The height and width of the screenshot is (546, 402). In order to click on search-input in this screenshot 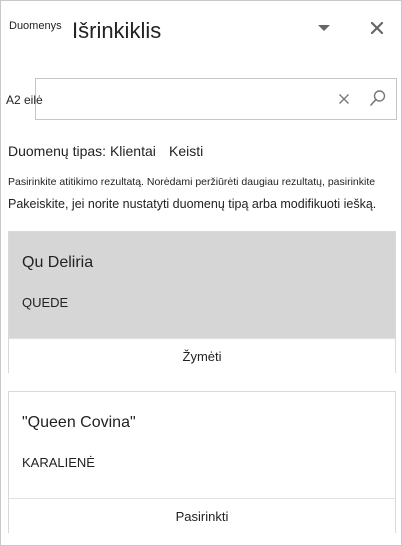, I will do `click(184, 100)`.